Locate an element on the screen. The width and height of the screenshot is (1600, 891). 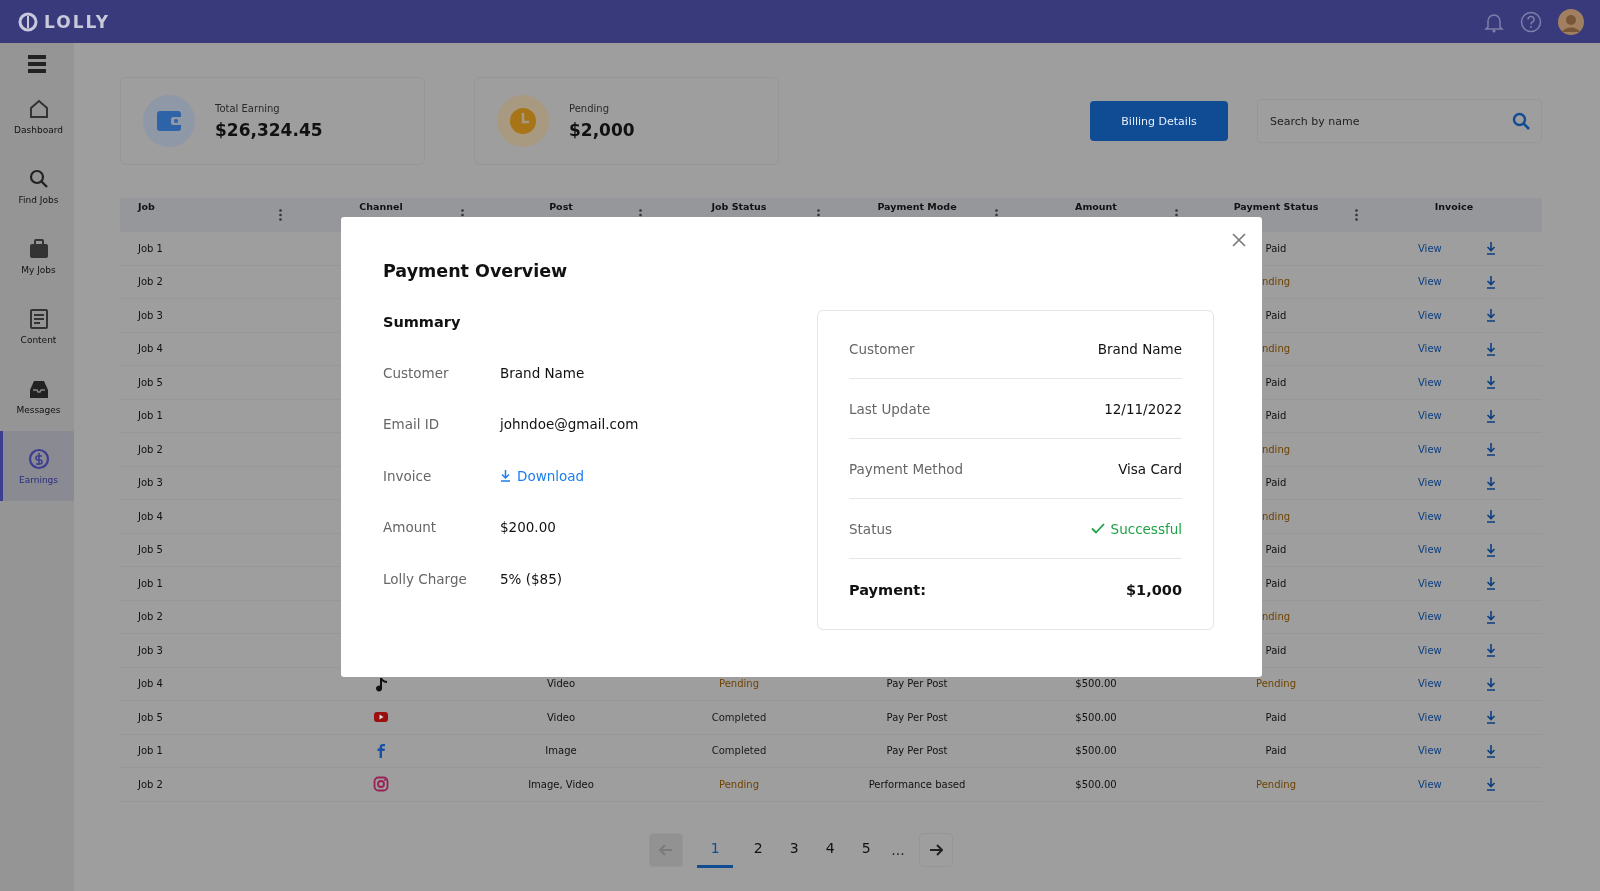
close-icon is located at coordinates (1239, 240).